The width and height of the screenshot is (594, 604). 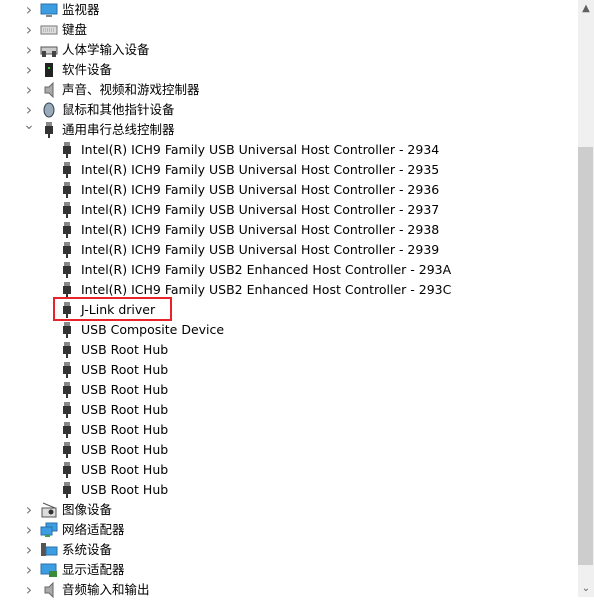 What do you see at coordinates (93, 569) in the screenshot?
I see `category-label: 显示适配器` at bounding box center [93, 569].